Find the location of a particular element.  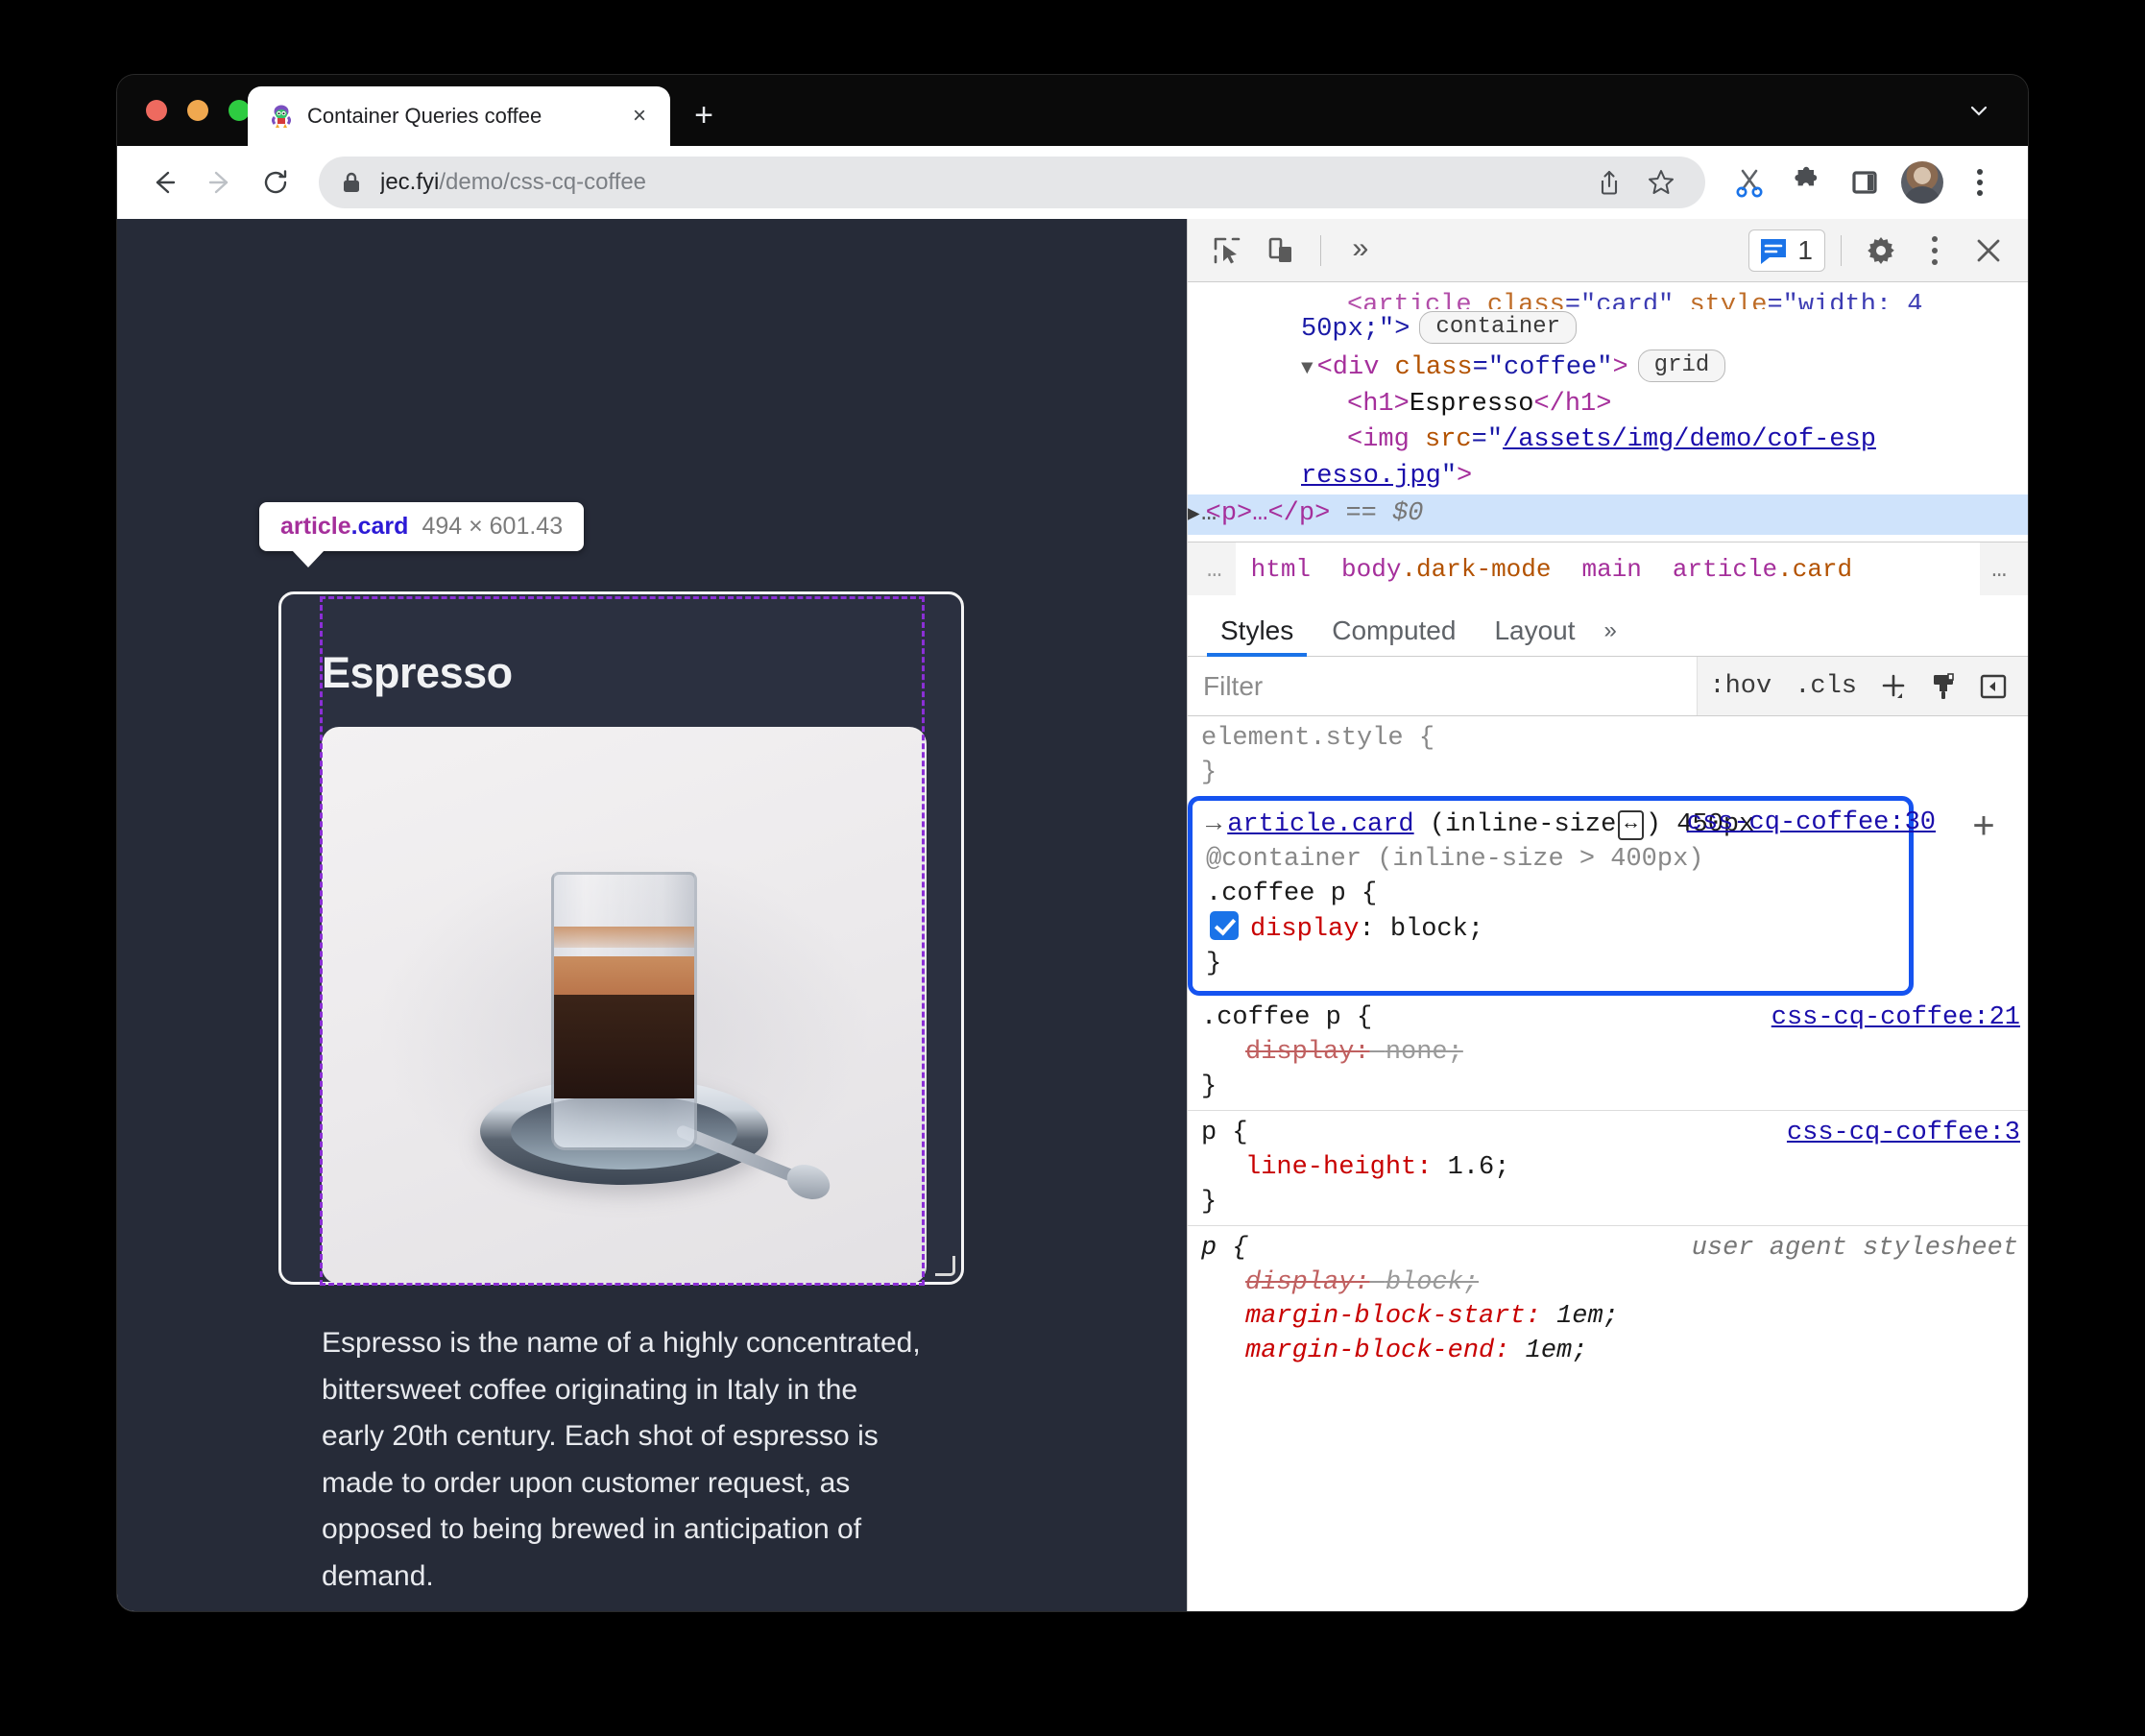

grid-badge: grid is located at coordinates (1681, 366).